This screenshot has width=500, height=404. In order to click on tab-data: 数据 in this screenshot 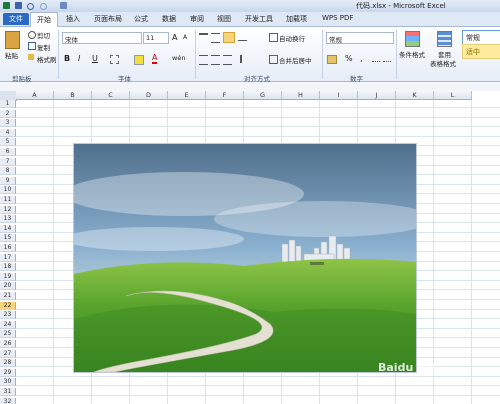, I will do `click(169, 19)`.